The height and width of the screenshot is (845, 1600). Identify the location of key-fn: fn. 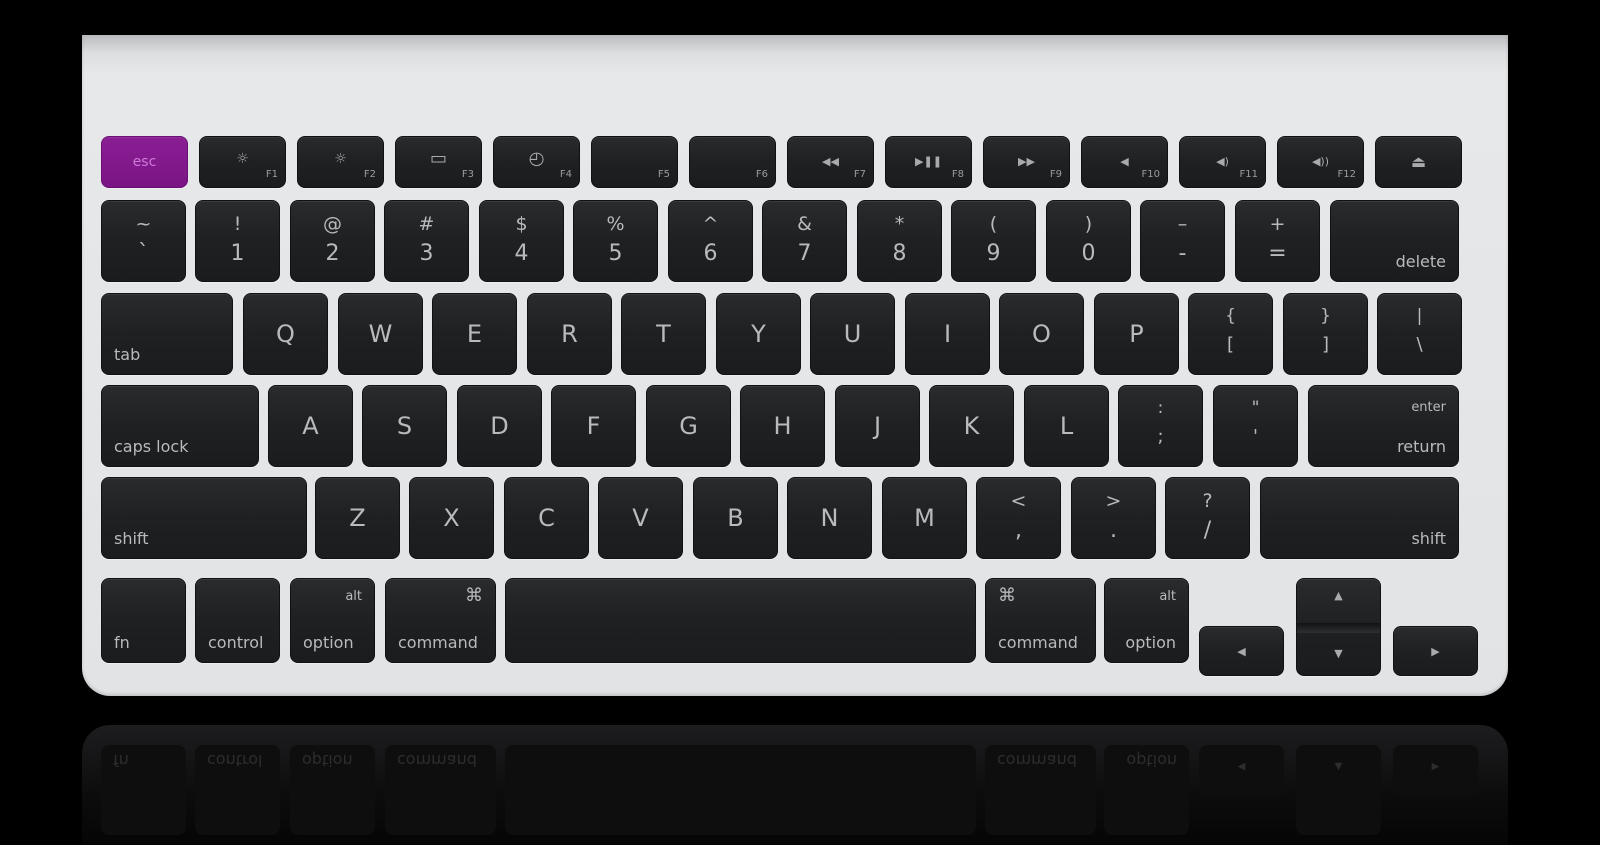
(143, 620).